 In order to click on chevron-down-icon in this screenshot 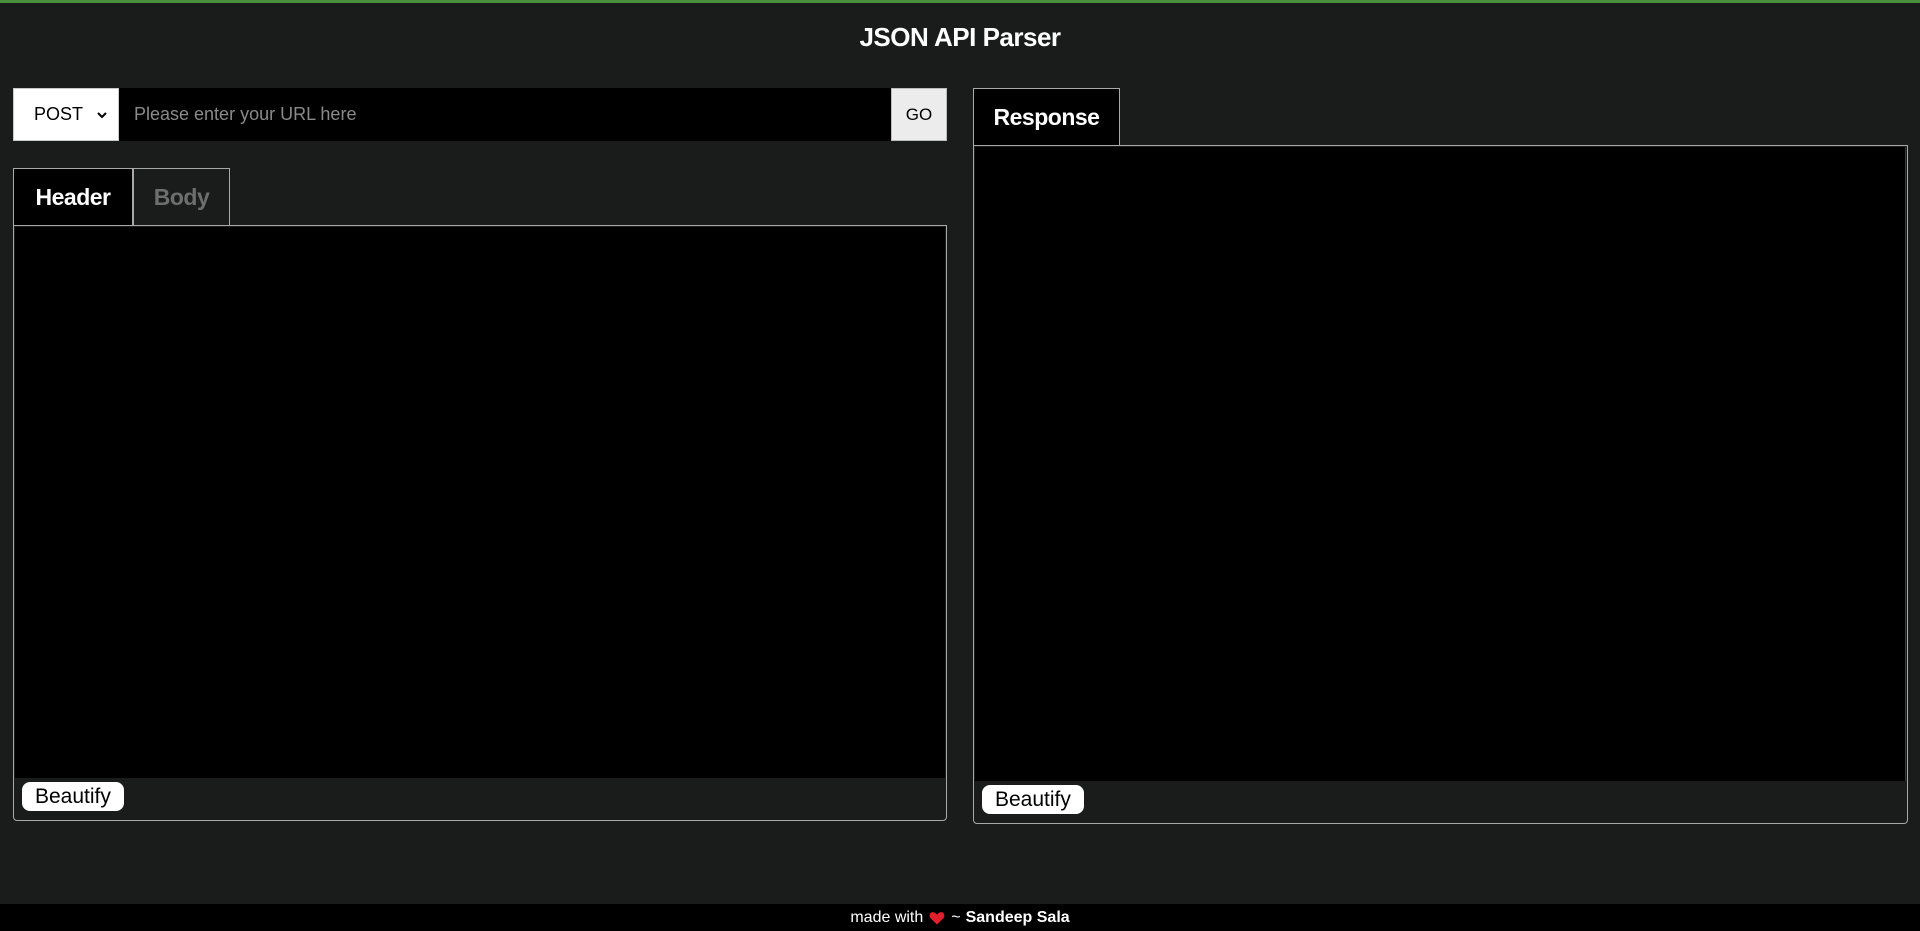, I will do `click(102, 115)`.